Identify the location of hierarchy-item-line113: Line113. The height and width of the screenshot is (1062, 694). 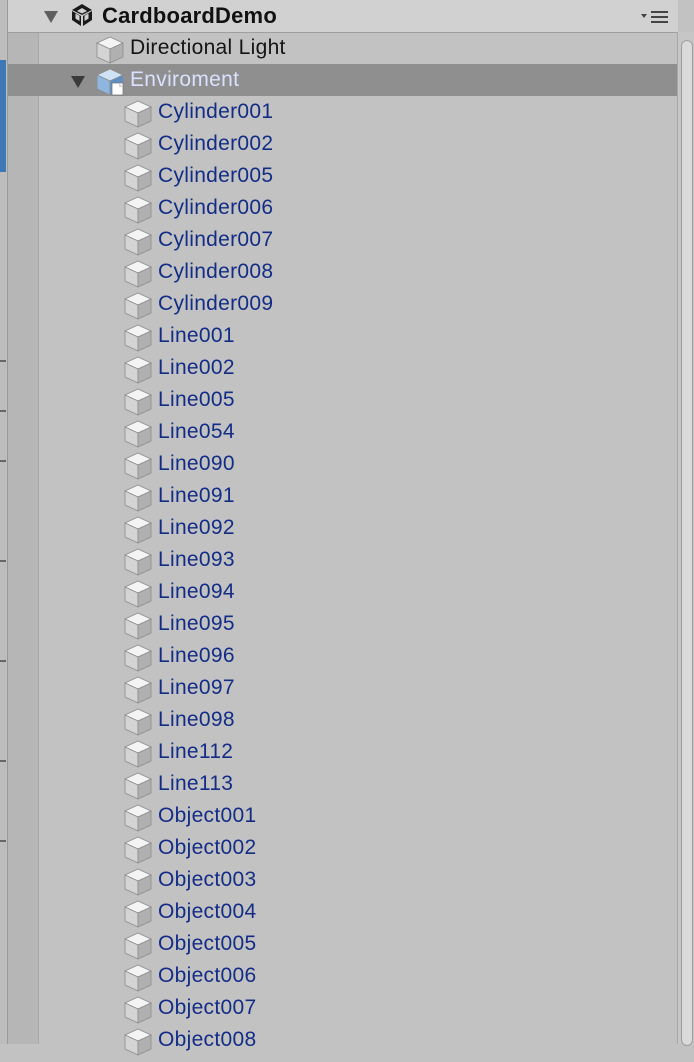
(343, 784).